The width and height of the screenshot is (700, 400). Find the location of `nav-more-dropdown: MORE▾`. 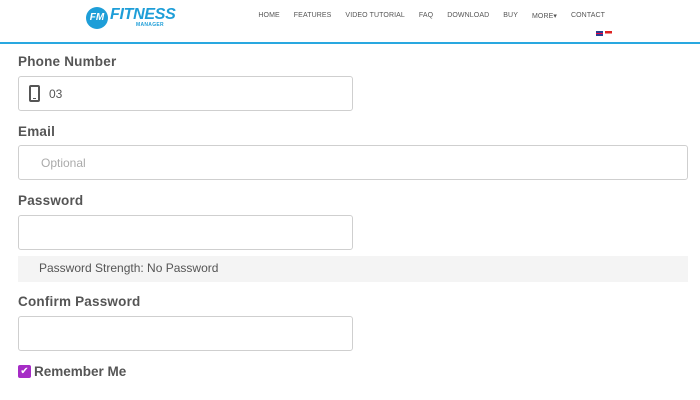

nav-more-dropdown: MORE▾ is located at coordinates (544, 16).